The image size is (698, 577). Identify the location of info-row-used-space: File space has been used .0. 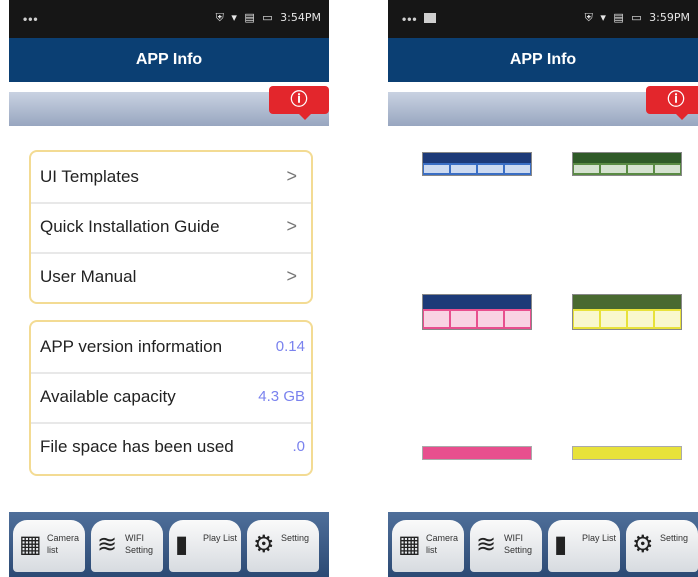
(171, 447).